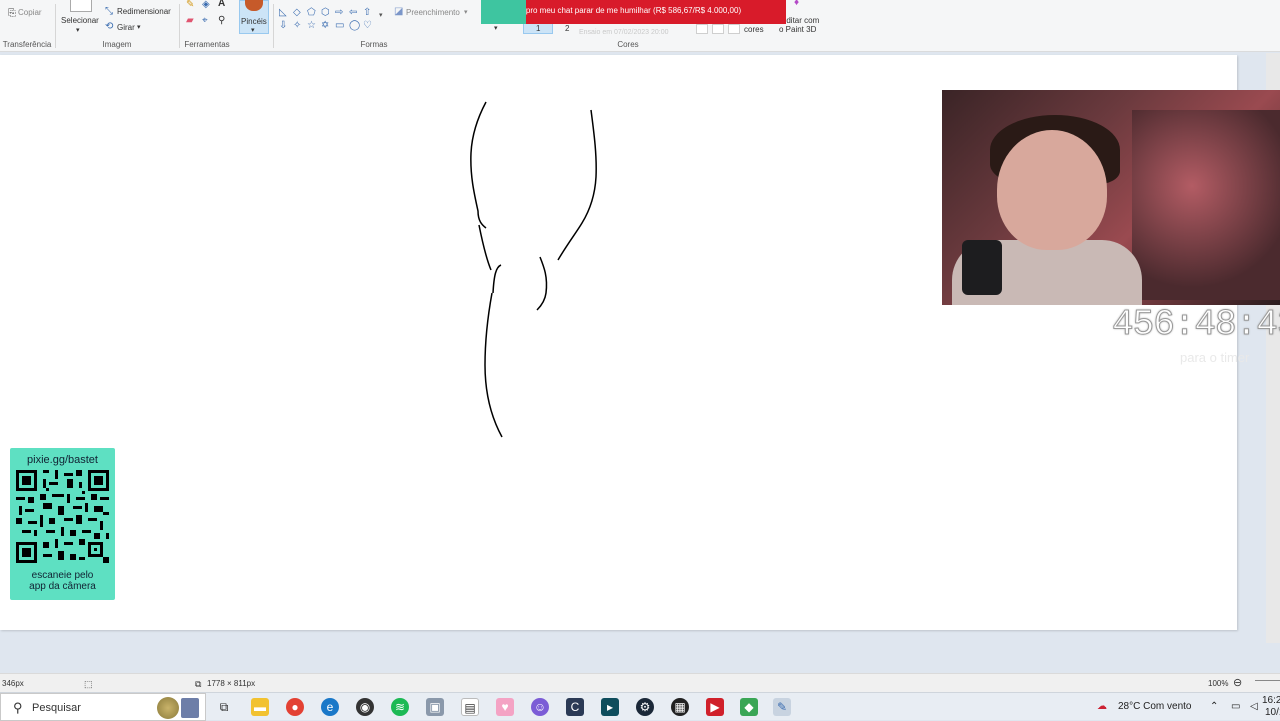  What do you see at coordinates (433, 12) in the screenshot?
I see `fill-button: Preenchimento` at bounding box center [433, 12].